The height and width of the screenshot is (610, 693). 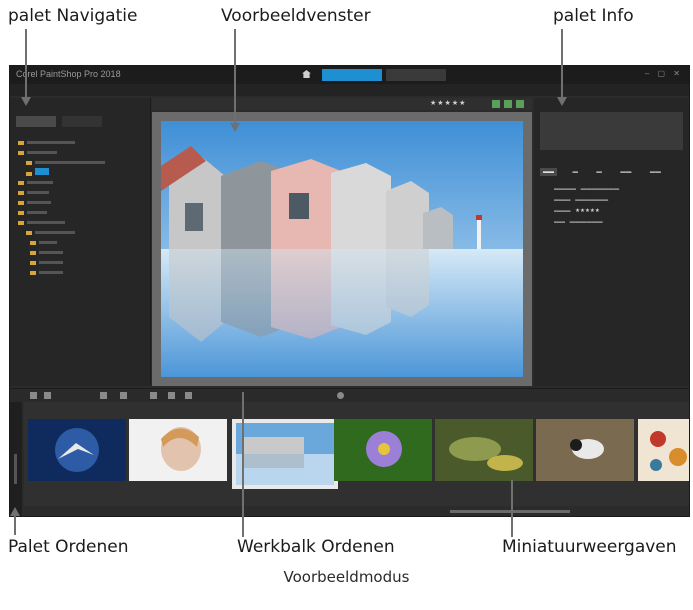 What do you see at coordinates (416, 75) in the screenshot?
I see `tab-edit-mode` at bounding box center [416, 75].